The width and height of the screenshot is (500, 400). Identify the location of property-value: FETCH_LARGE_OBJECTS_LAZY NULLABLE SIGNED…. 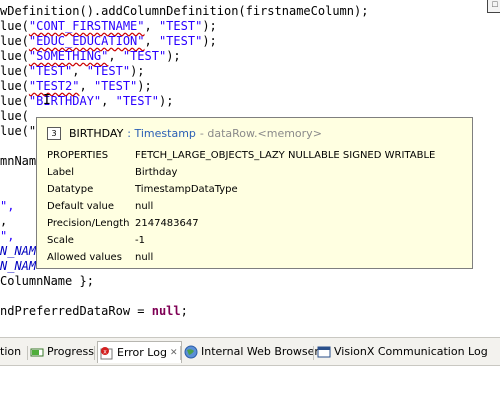
(285, 155).